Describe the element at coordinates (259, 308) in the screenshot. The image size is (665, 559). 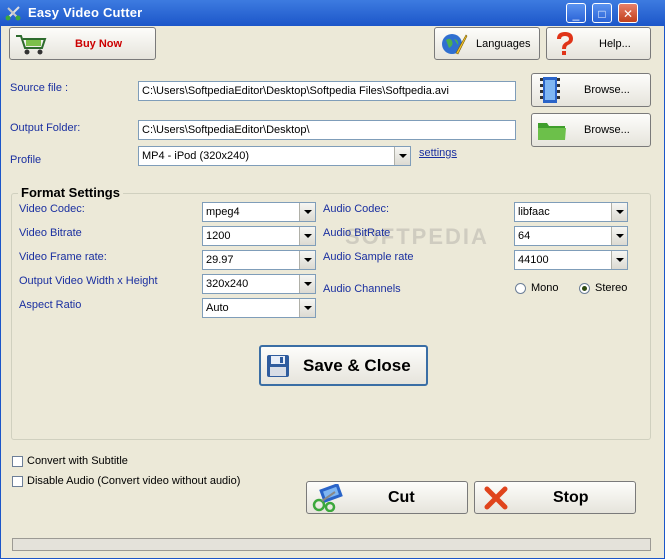
I see `aspect-ratio-select: Auto` at that location.